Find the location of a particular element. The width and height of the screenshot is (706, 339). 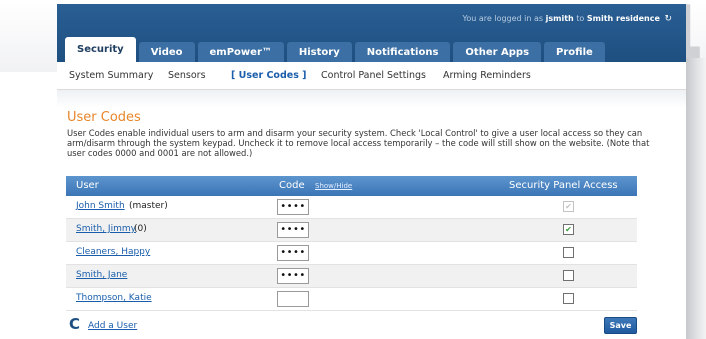

tab-history: History is located at coordinates (319, 52).